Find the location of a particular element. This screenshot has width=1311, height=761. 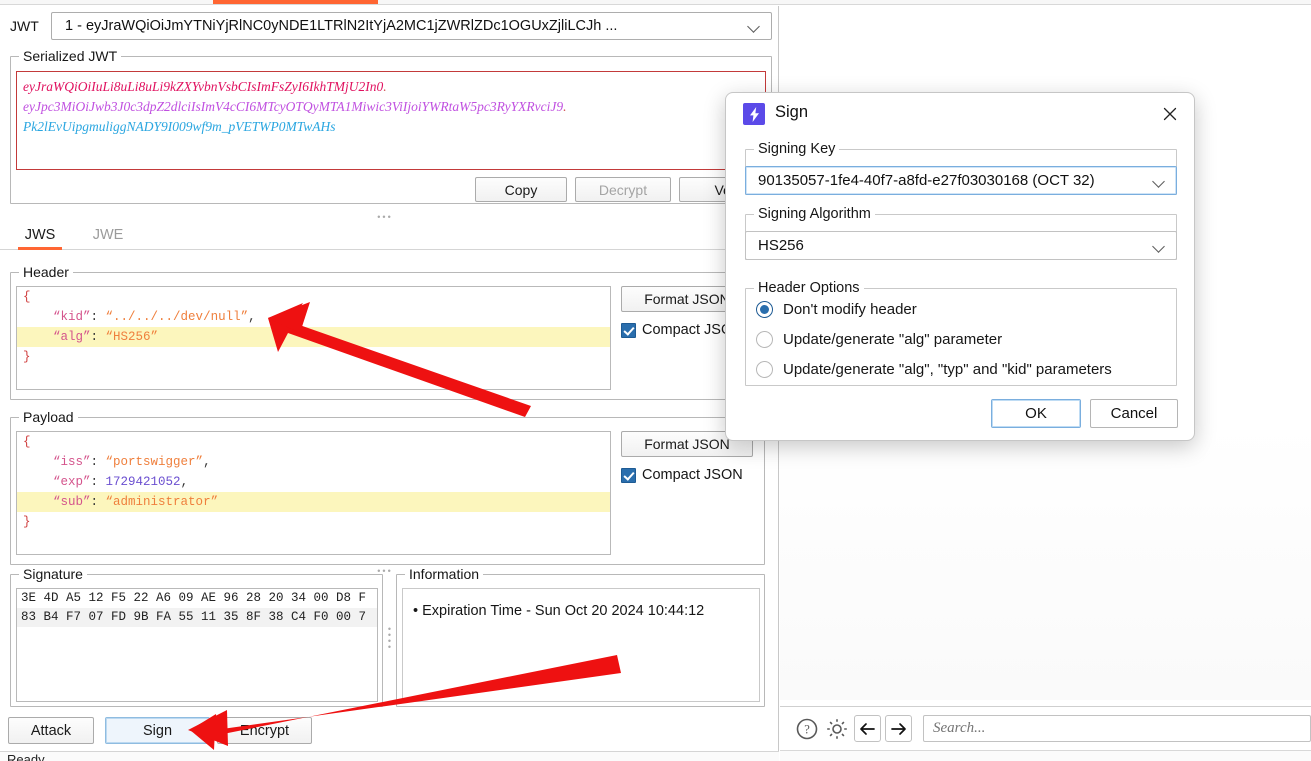

payload-json-line: “exp”: 1729421052, is located at coordinates (121, 482).